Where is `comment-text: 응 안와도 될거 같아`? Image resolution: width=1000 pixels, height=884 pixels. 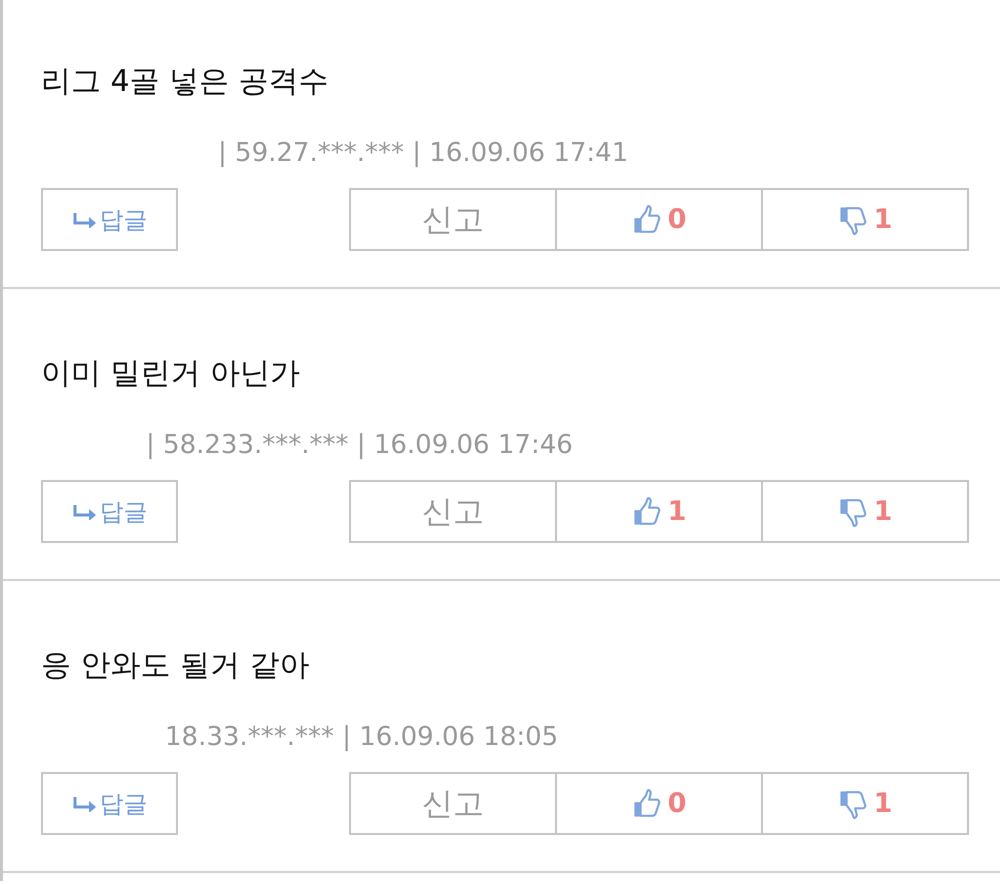 comment-text: 응 안와도 될거 같아 is located at coordinates (176, 666).